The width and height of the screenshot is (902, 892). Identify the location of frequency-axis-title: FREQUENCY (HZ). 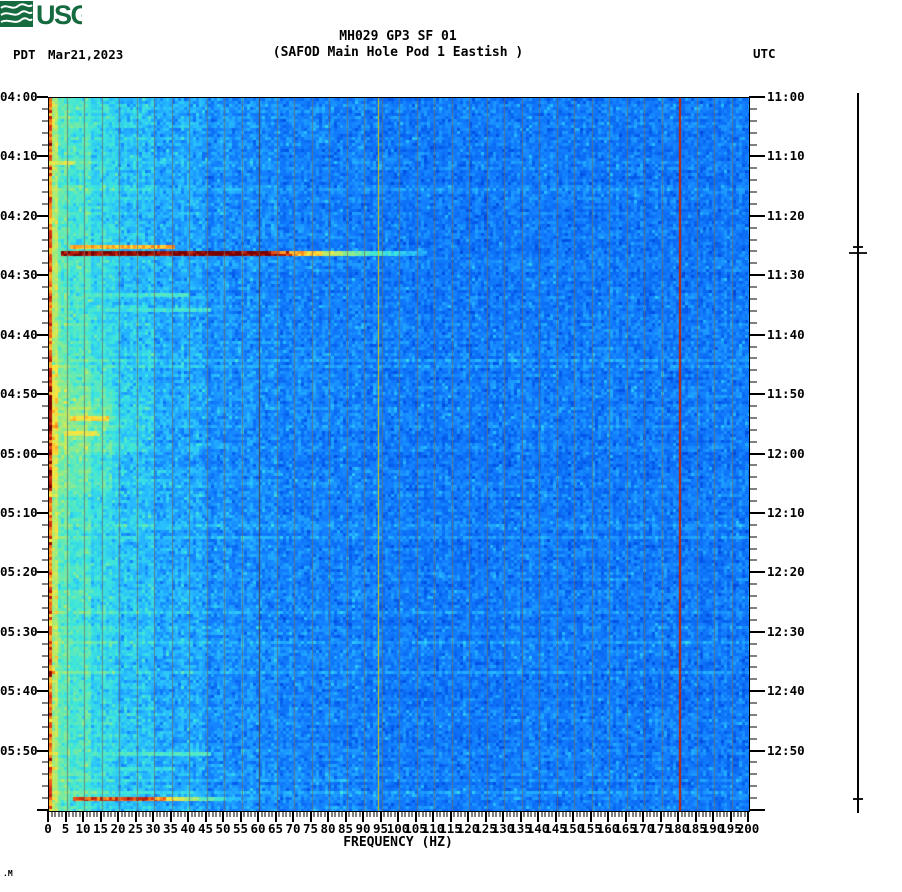
(398, 842).